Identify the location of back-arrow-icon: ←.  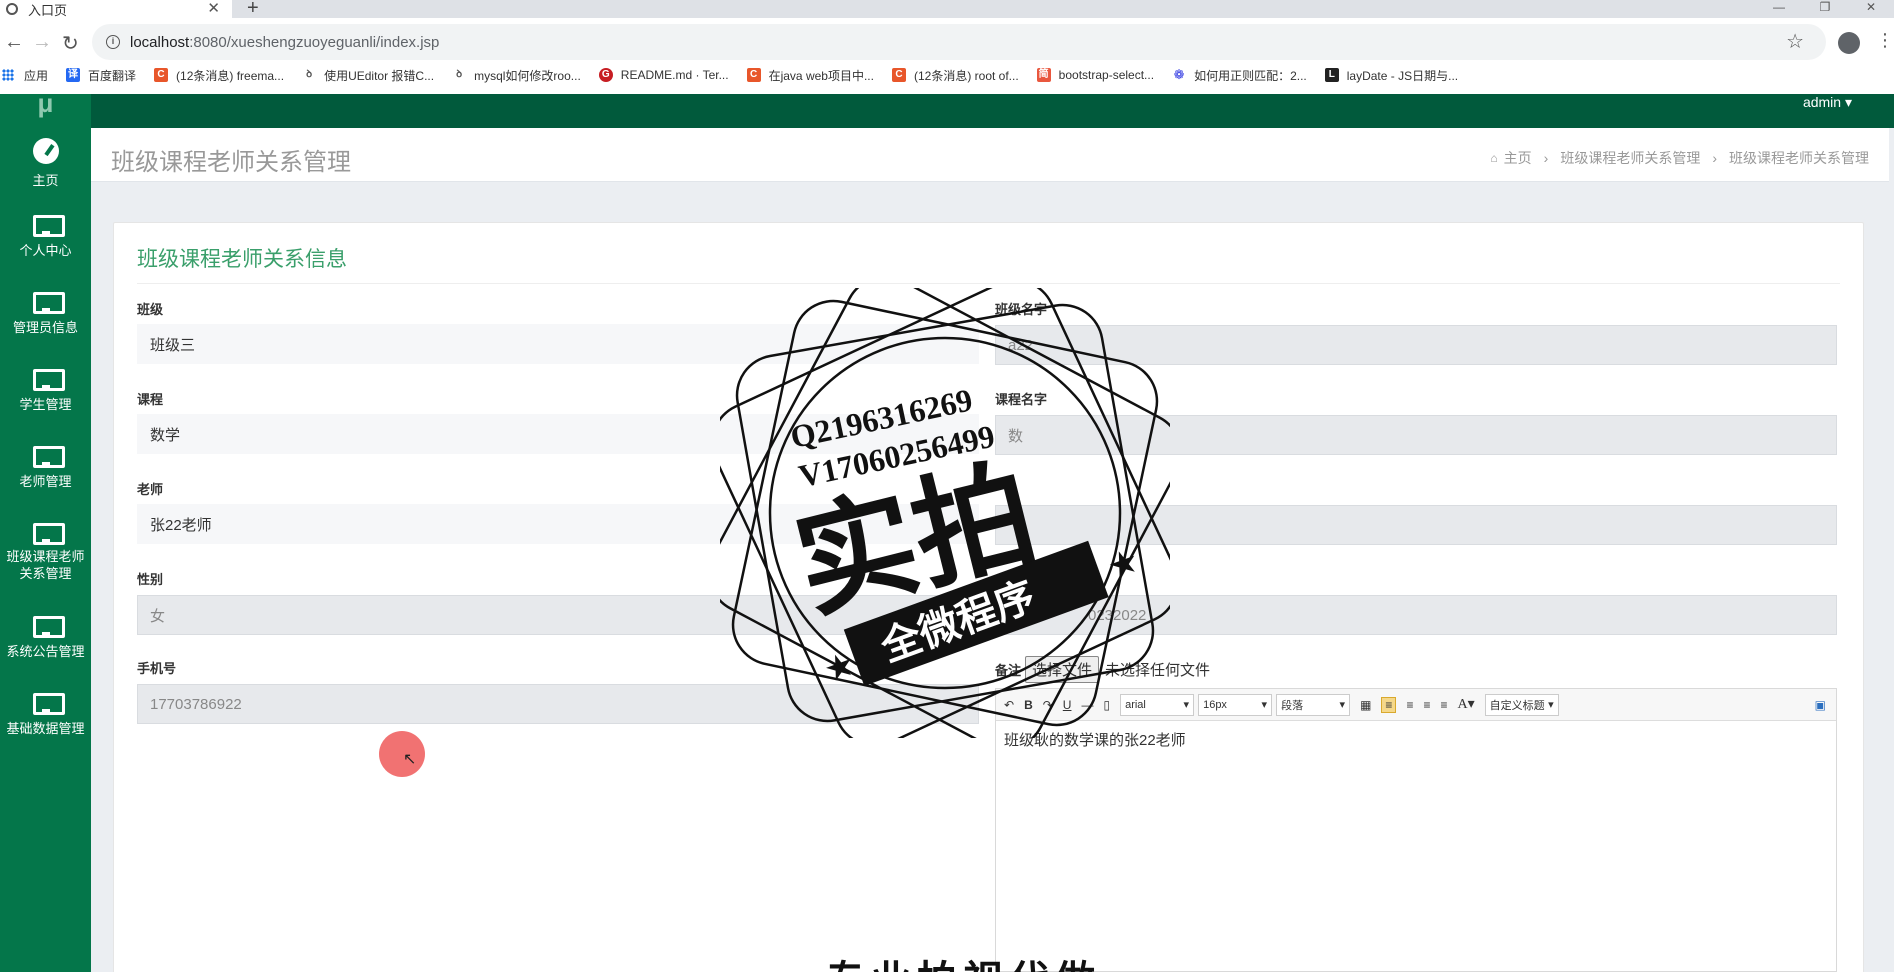
(14, 42).